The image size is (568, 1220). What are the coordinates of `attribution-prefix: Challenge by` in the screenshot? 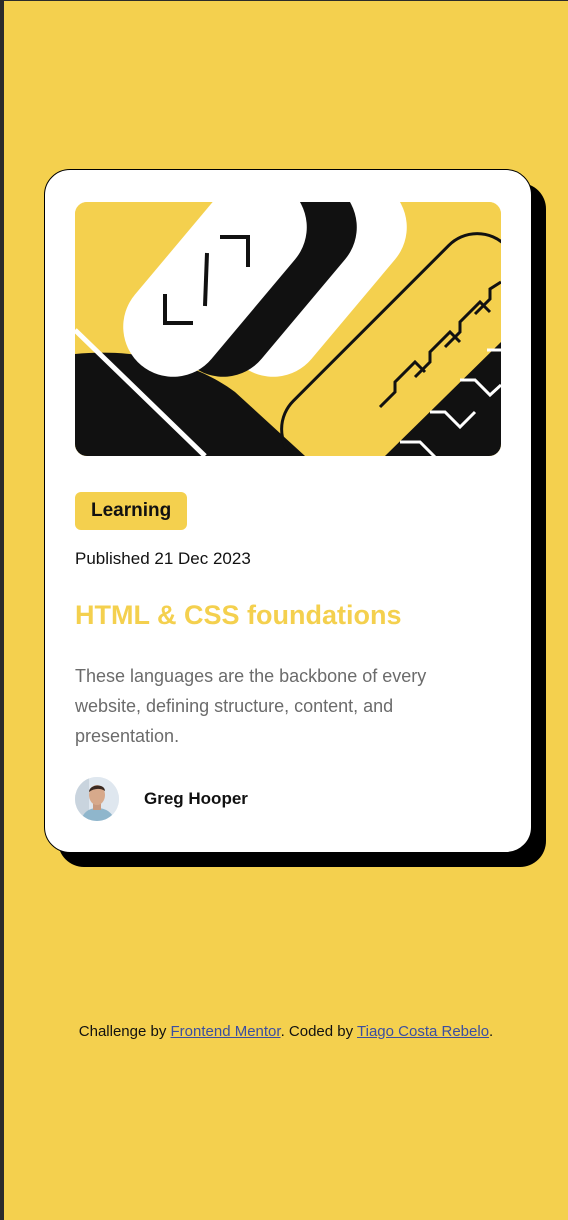 It's located at (124, 1031).